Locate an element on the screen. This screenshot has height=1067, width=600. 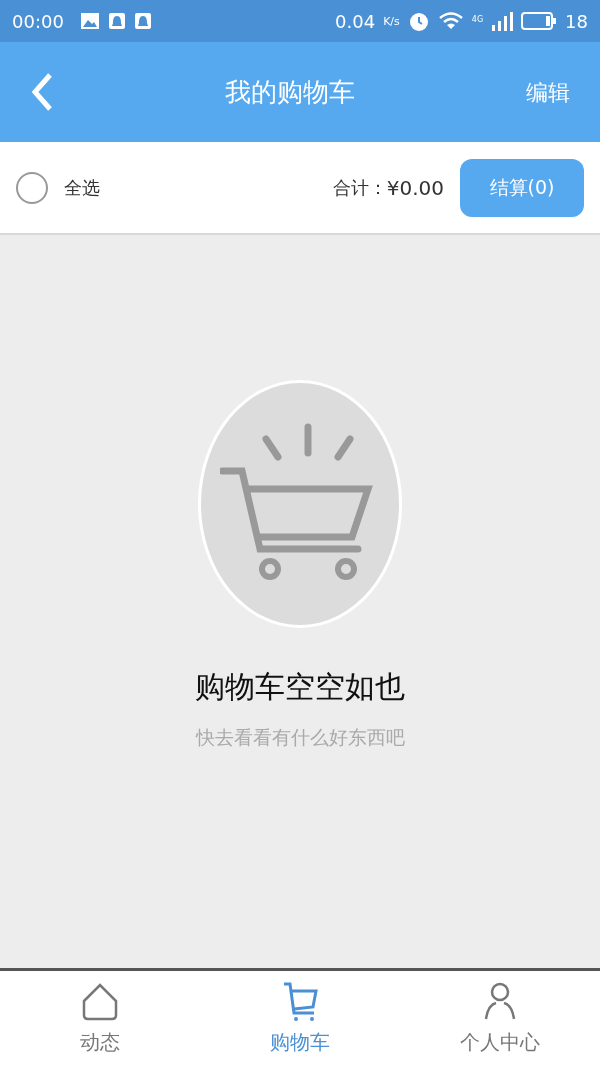
battery-icon is located at coordinates (539, 21).